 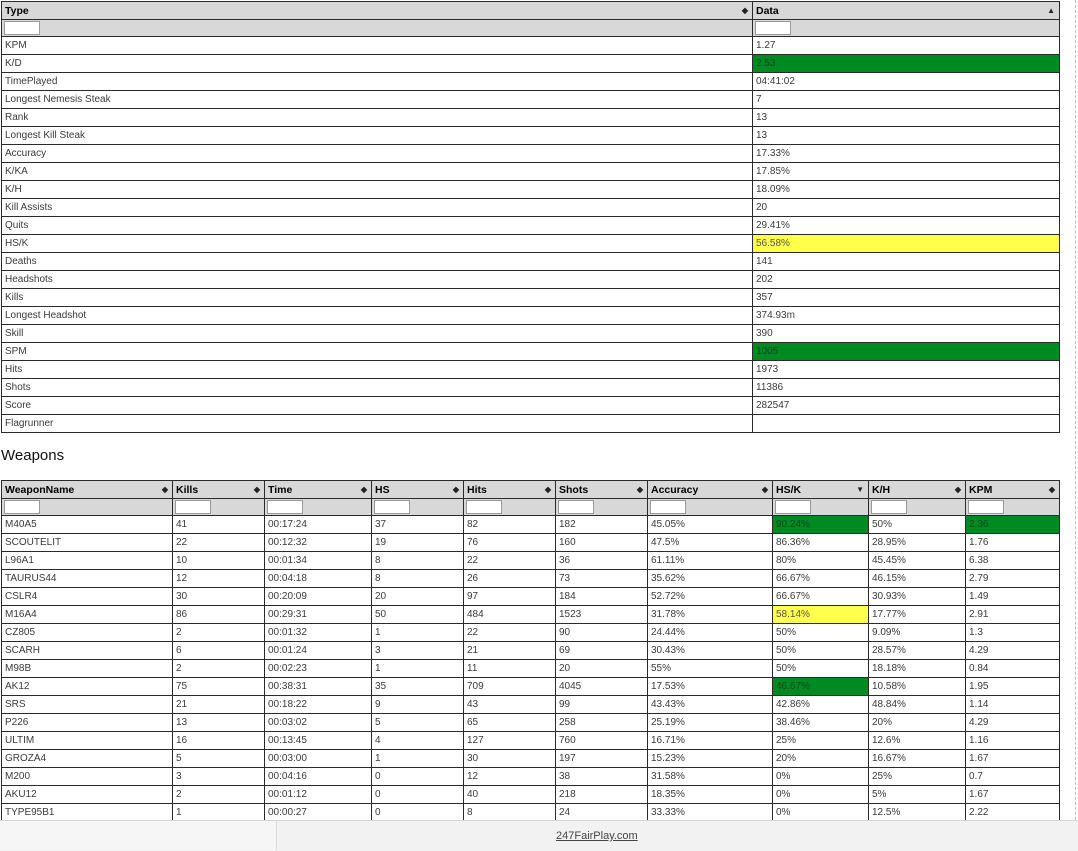 I want to click on stats-row: Longest Nemesis Steak 7, so click(x=530, y=99).